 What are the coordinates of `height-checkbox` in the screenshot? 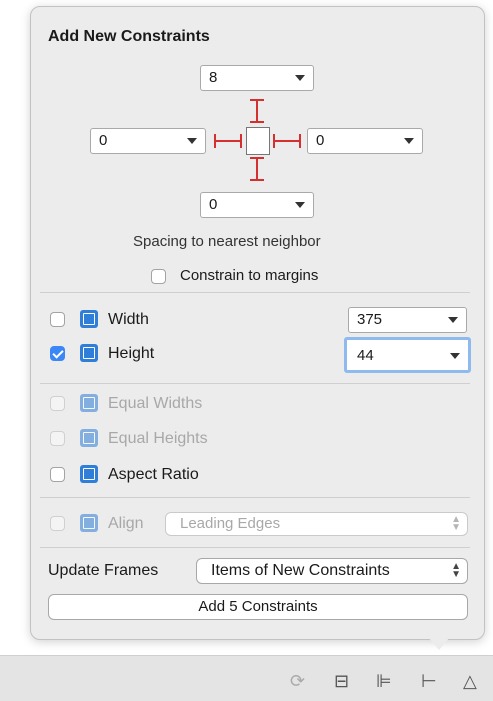 It's located at (57, 353).